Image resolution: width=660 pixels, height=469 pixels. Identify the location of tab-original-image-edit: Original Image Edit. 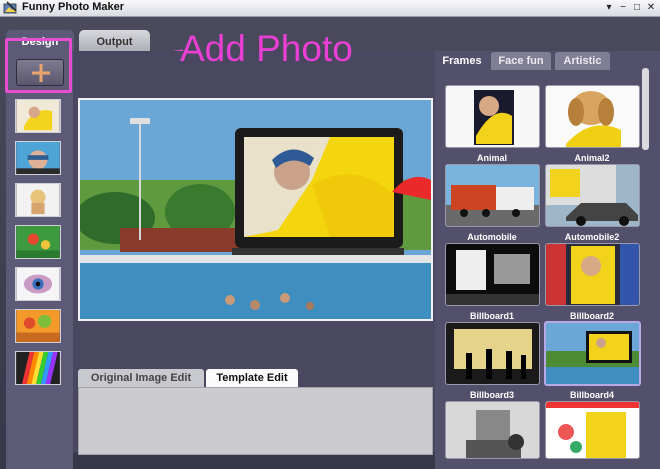
(141, 378).